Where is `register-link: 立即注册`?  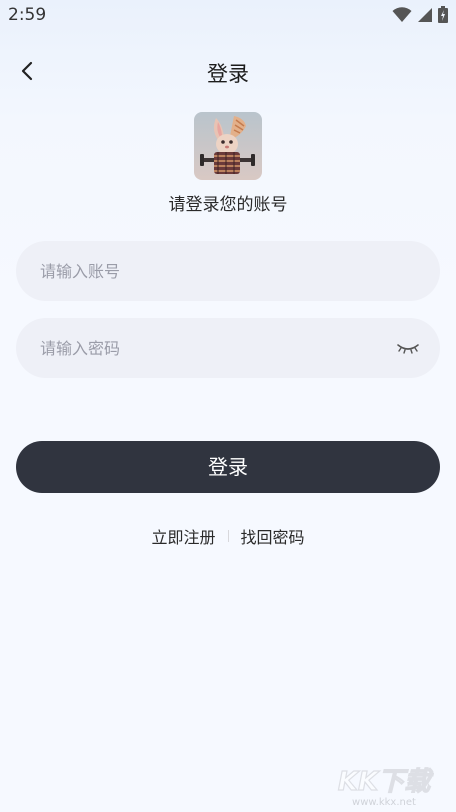
register-link: 立即注册 is located at coordinates (183, 536).